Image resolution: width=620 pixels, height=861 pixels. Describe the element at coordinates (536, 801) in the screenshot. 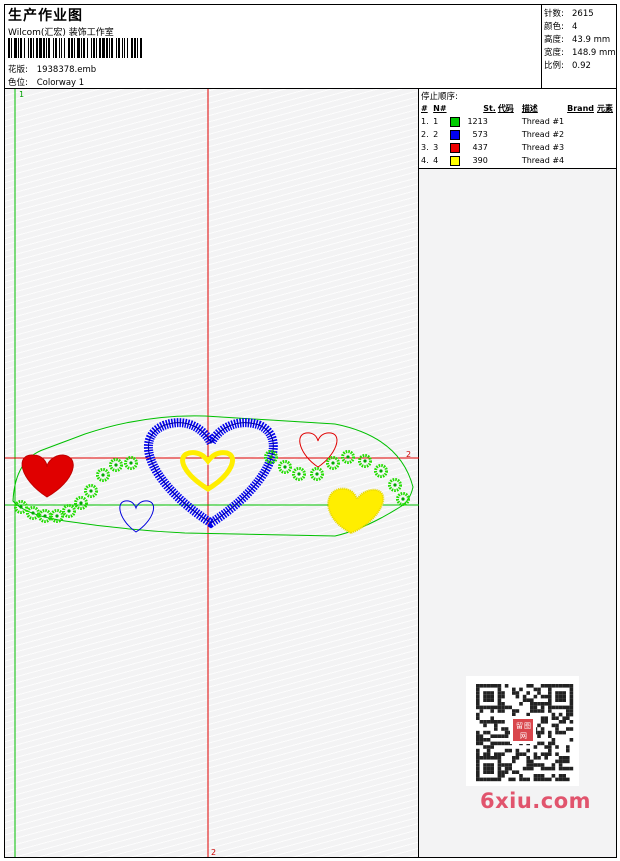

I see `watermark-logo: 6xiu.com` at that location.